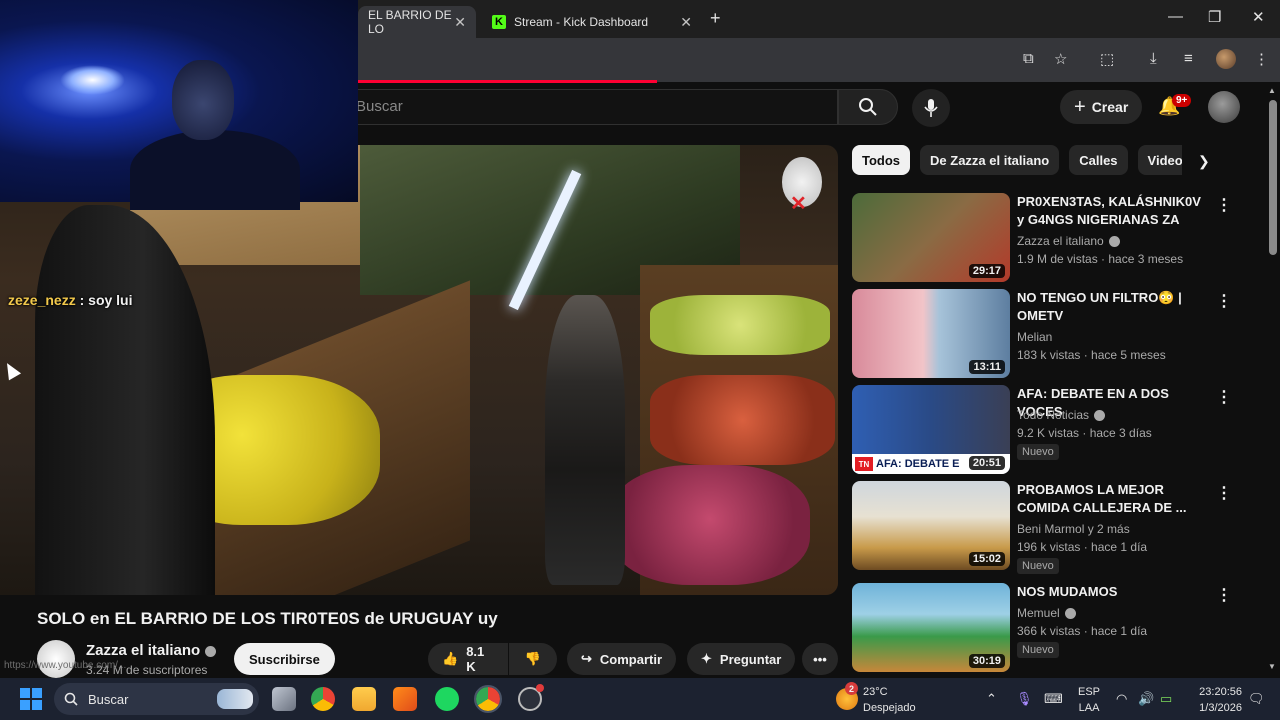 The height and width of the screenshot is (720, 1280). What do you see at coordinates (881, 160) in the screenshot?
I see `chip-all: Todos` at bounding box center [881, 160].